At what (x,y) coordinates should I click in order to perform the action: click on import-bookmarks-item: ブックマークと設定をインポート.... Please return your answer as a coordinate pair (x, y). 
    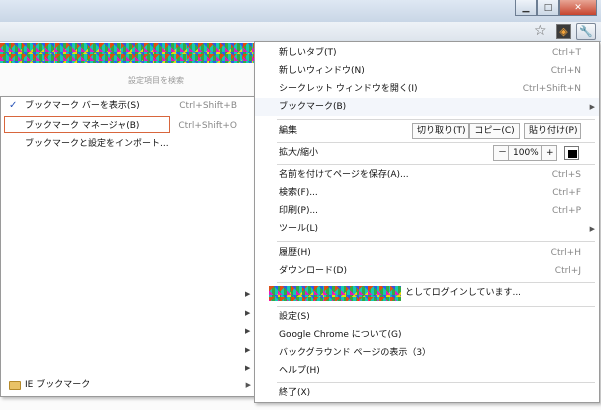
    Looking at the image, I should click on (128, 144).